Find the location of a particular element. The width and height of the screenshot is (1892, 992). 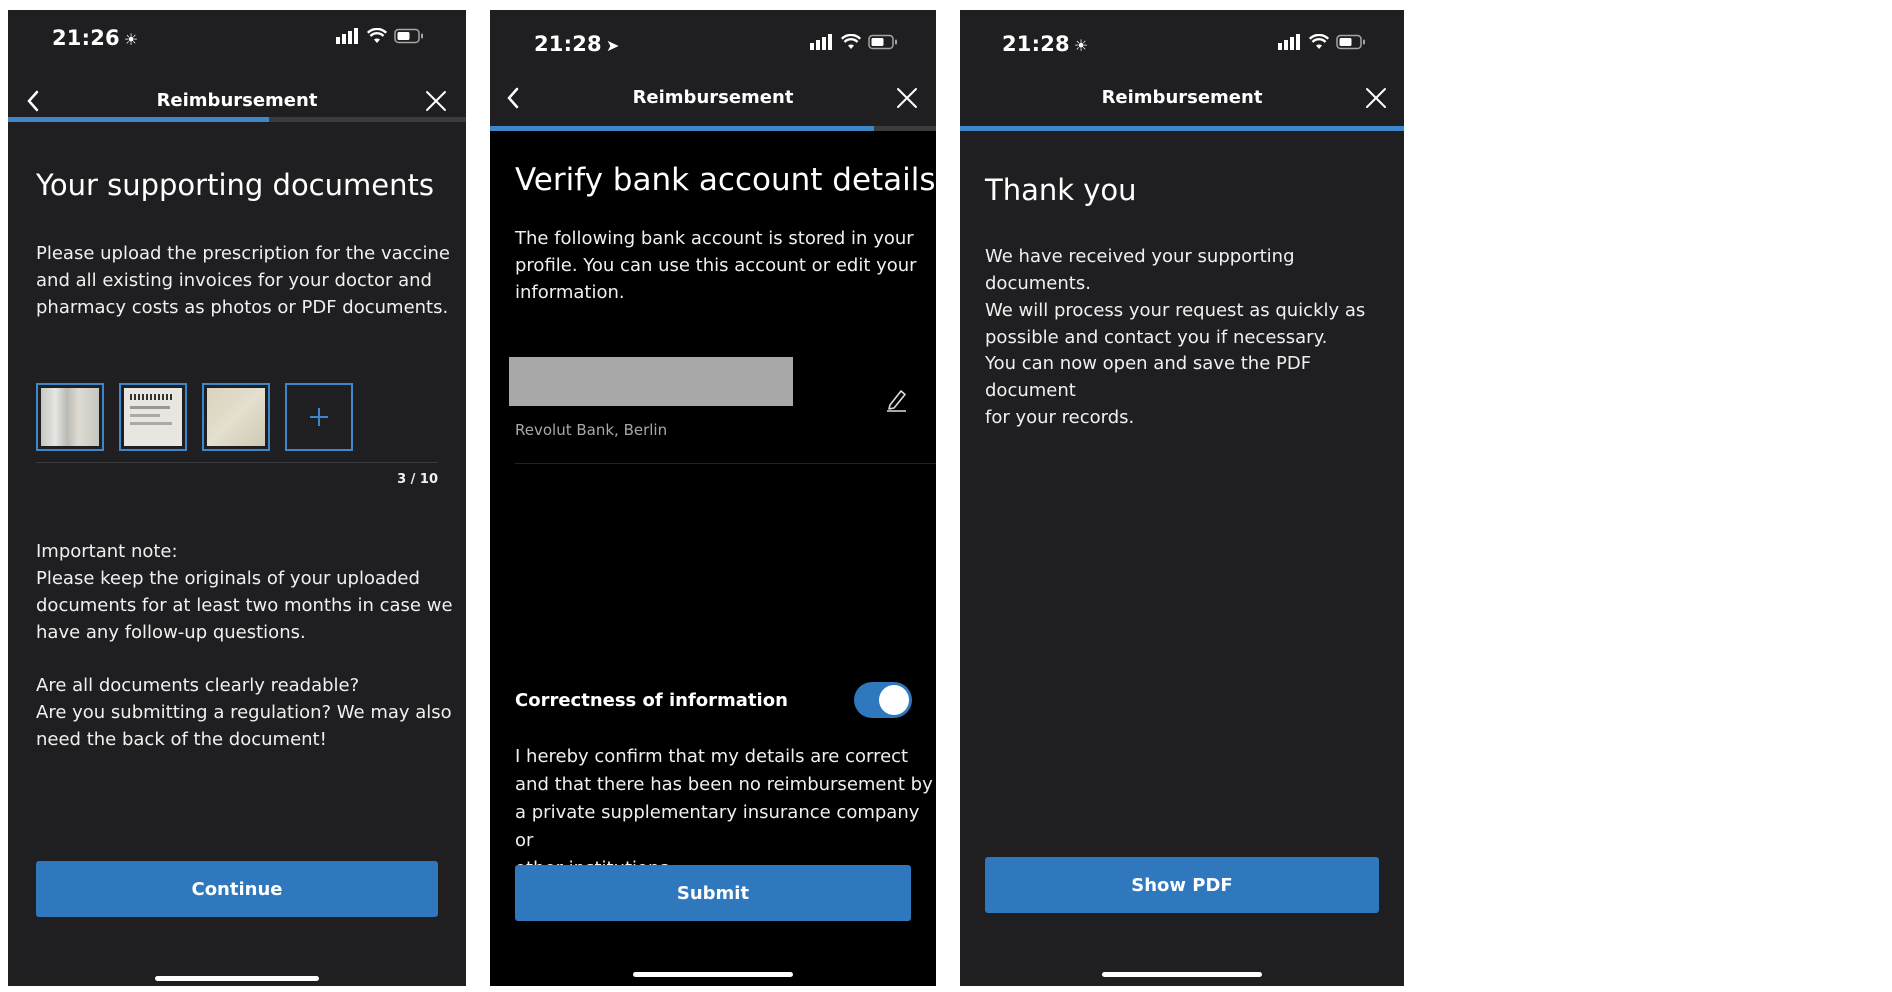

pencil-icon is located at coordinates (896, 401).